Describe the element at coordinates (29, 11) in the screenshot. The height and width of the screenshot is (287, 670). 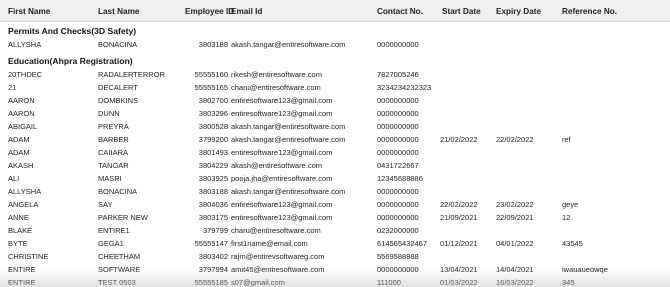
I see `header-first-name: First Name` at that location.